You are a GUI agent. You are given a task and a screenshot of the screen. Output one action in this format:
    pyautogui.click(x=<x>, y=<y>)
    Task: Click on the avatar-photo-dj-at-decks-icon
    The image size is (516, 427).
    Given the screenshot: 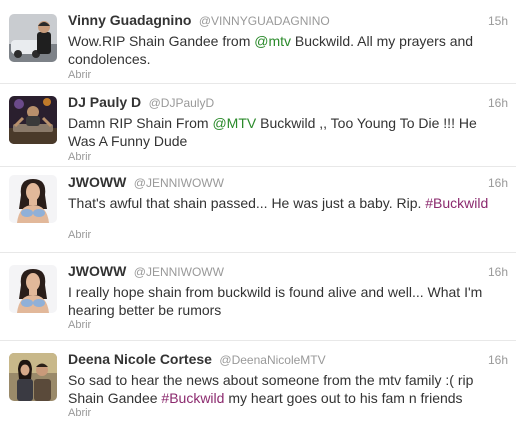 What is the action you would take?
    pyautogui.click(x=33, y=120)
    